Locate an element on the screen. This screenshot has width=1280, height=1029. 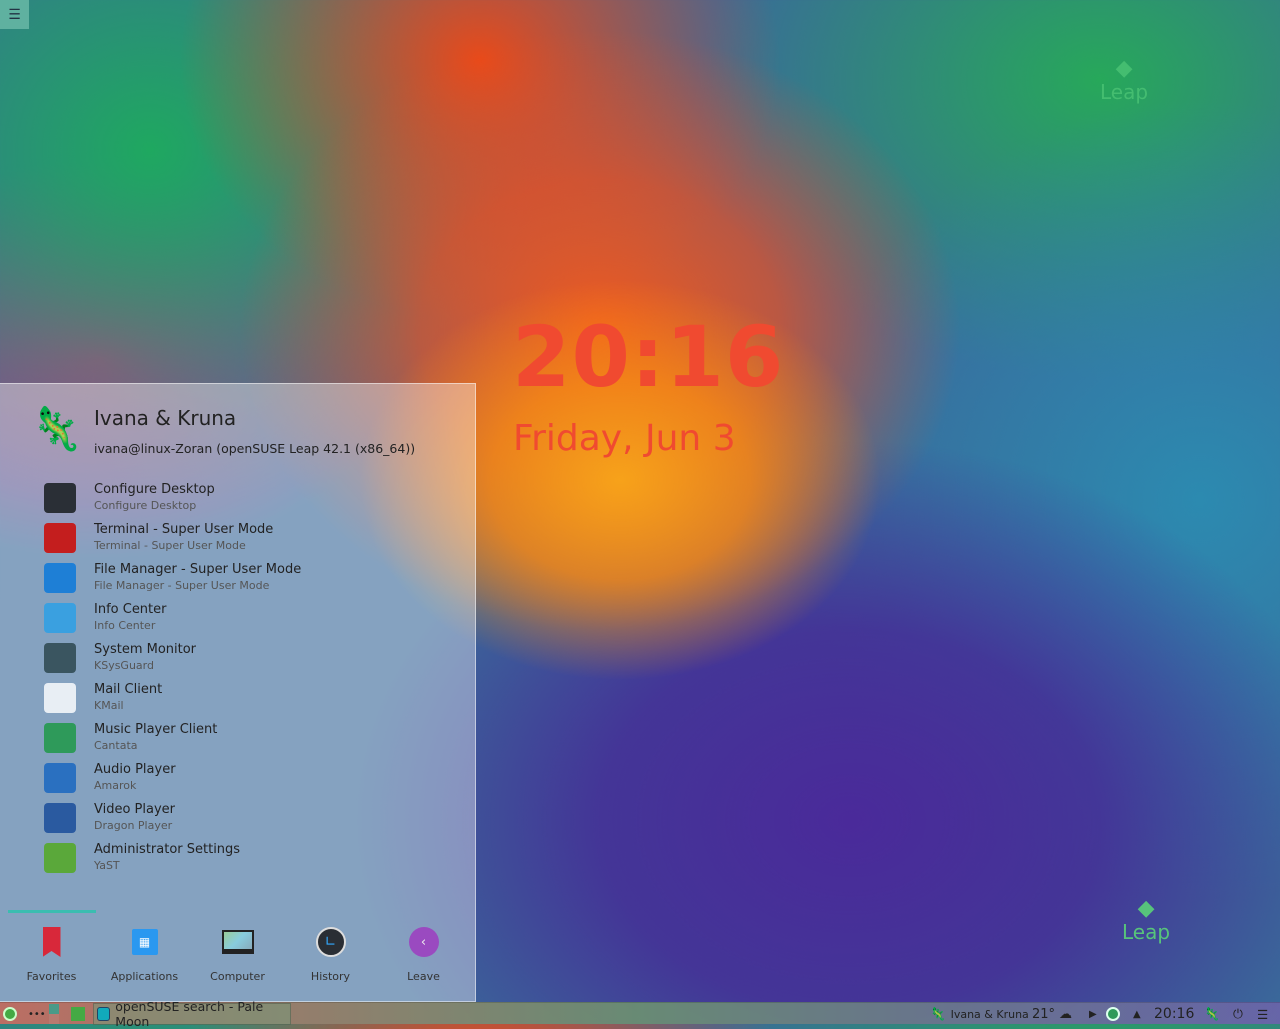
show-desktop-icon is located at coordinates (78, 1014).